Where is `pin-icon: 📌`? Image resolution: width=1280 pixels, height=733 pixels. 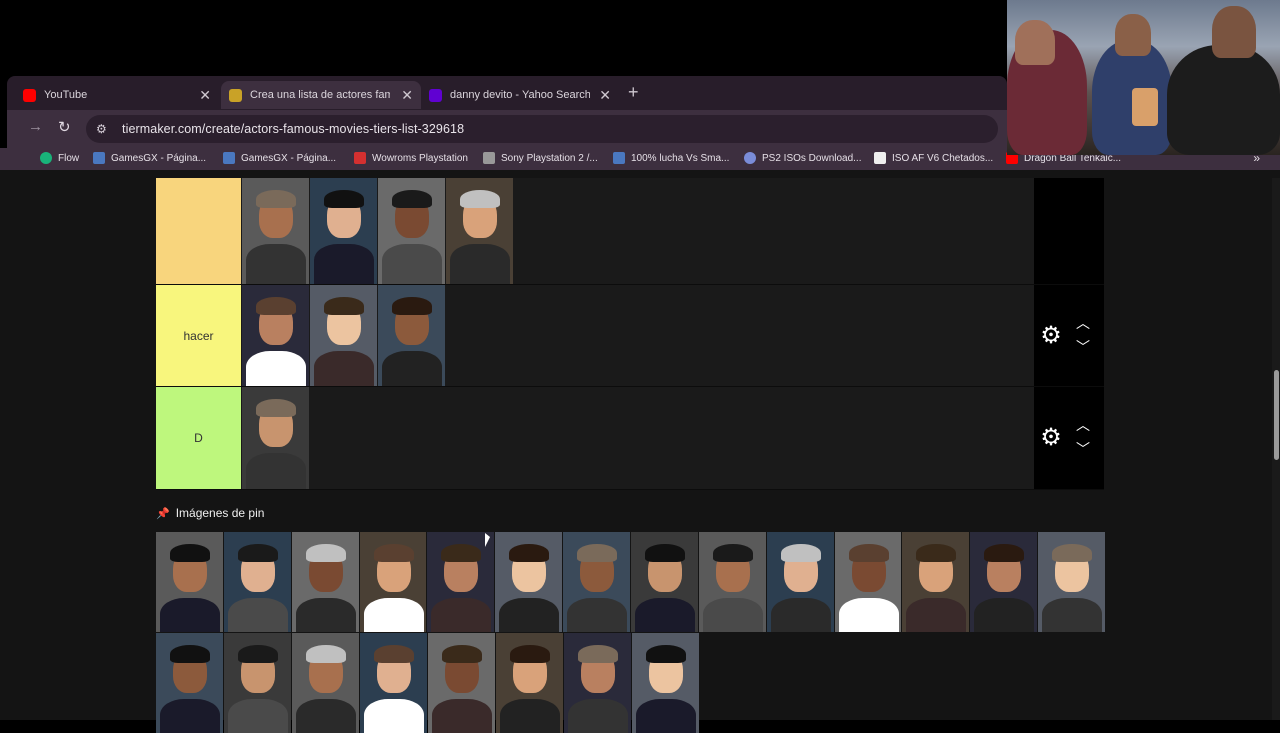
pin-icon: 📌 is located at coordinates (163, 513).